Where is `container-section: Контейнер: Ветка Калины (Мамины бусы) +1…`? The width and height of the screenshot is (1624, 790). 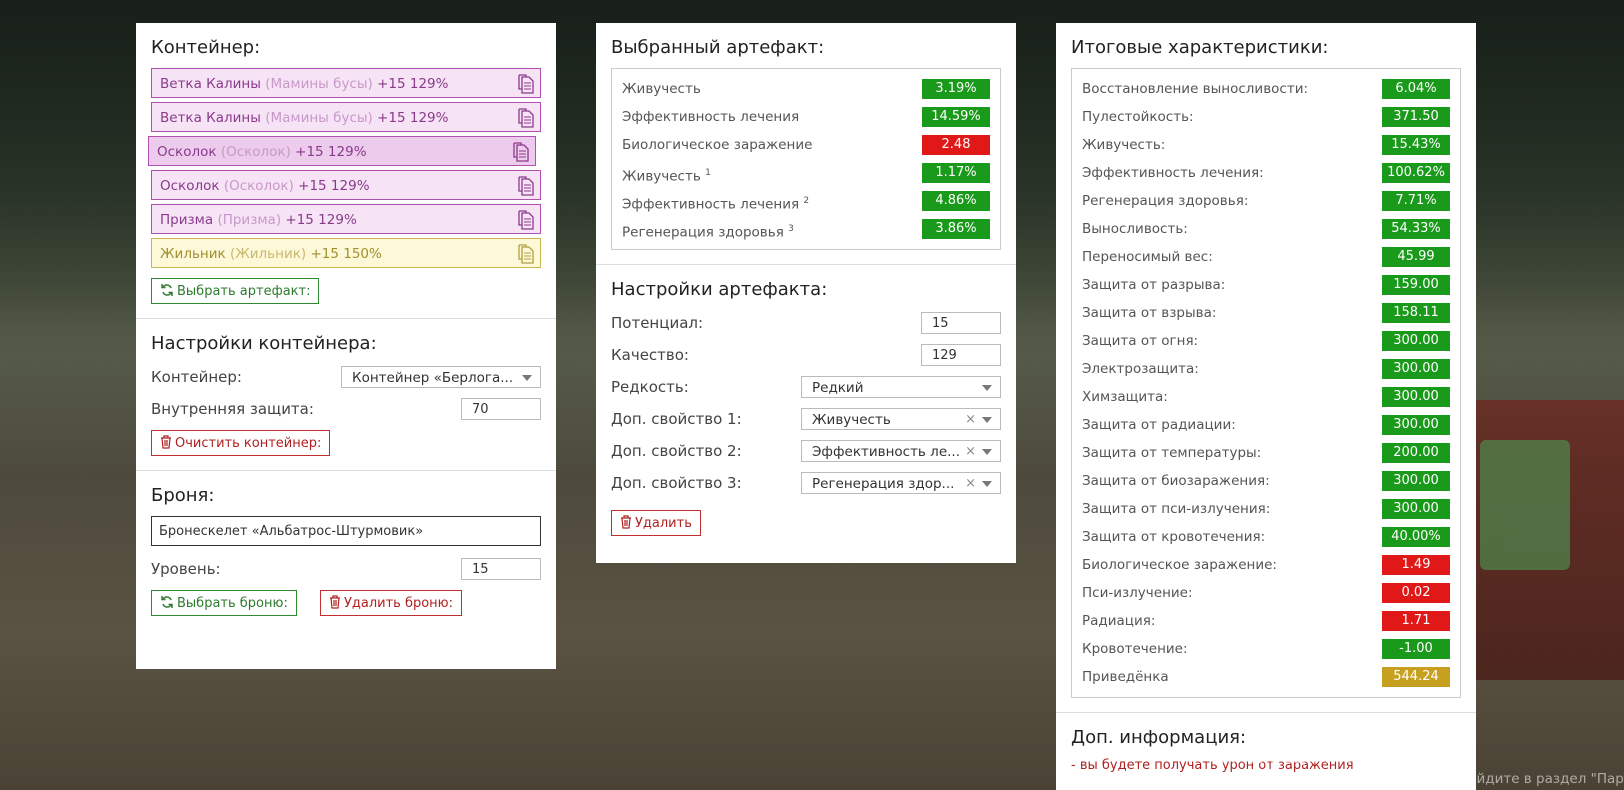 container-section: Контейнер: Ветка Калины (Мамины бусы) +1… is located at coordinates (346, 171).